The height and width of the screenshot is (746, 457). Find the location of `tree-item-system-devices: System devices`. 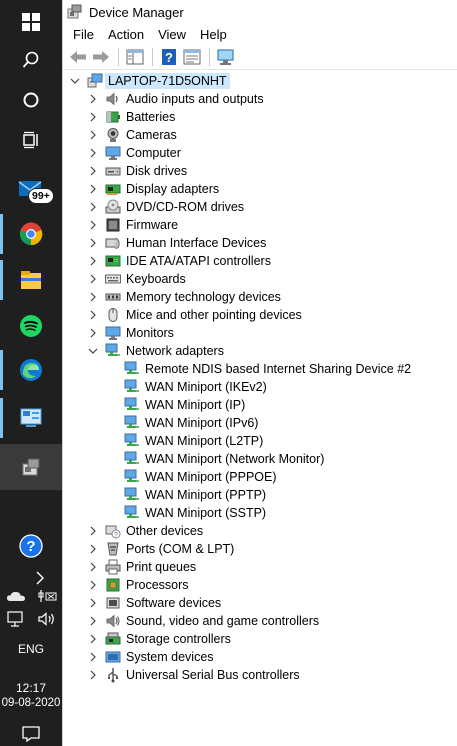

tree-item-system-devices: System devices is located at coordinates (260, 657).